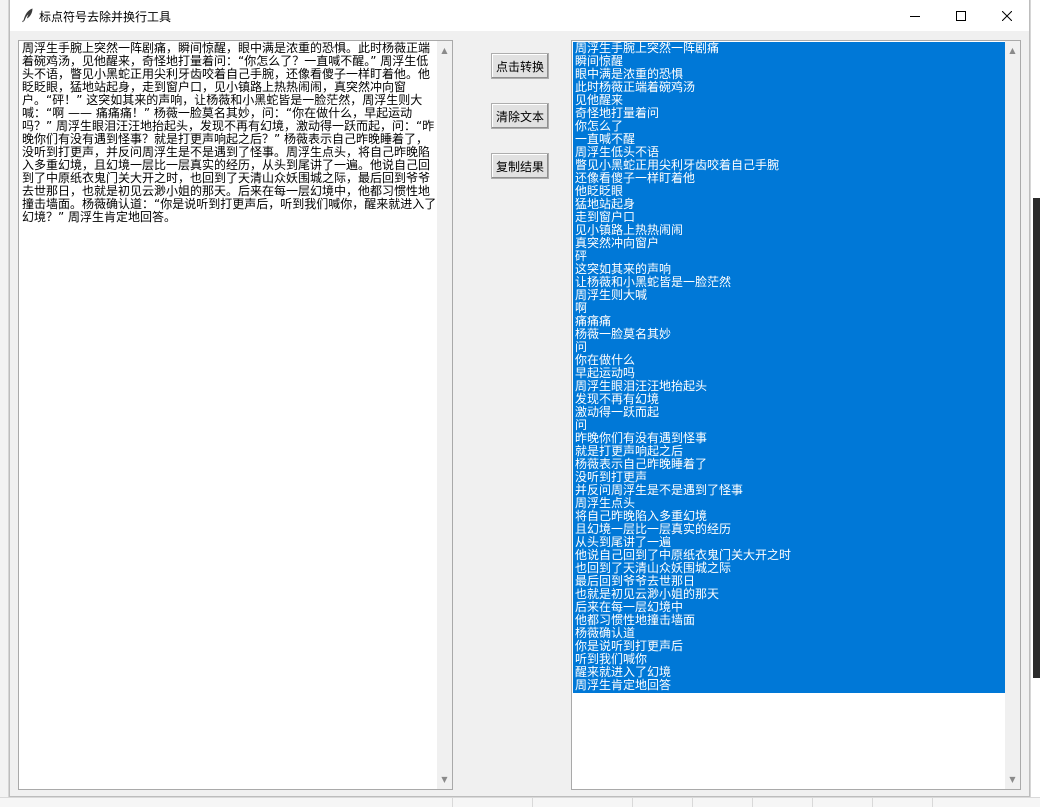  I want to click on feather-icon, so click(28, 15).